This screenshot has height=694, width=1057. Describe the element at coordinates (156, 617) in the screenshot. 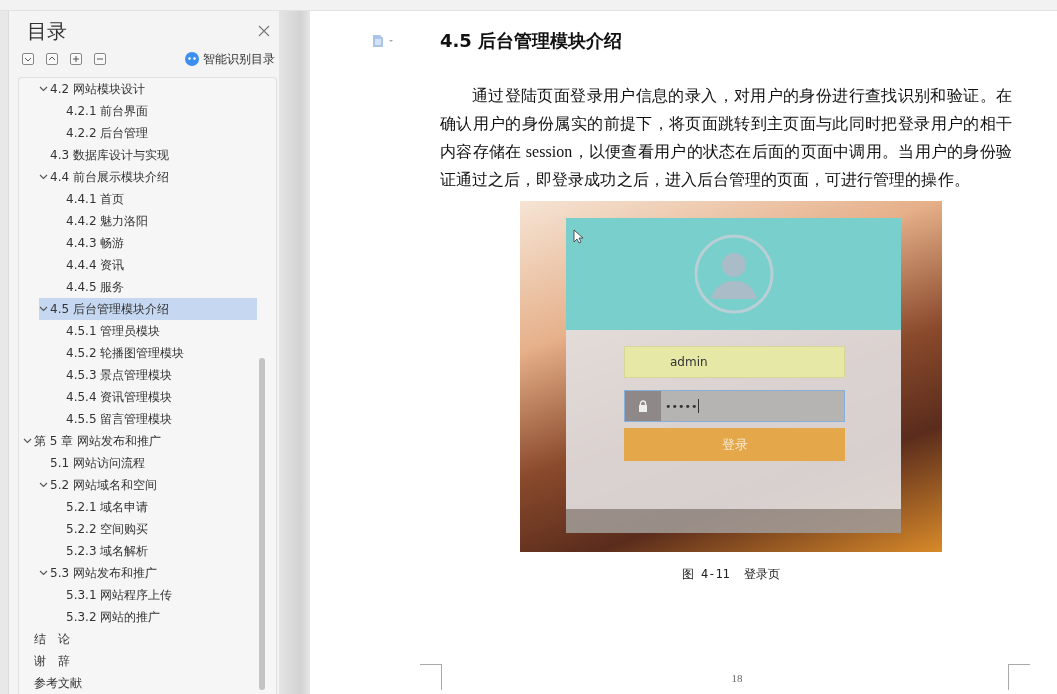

I see `tree-item: 5.3.2 网站的推广` at that location.